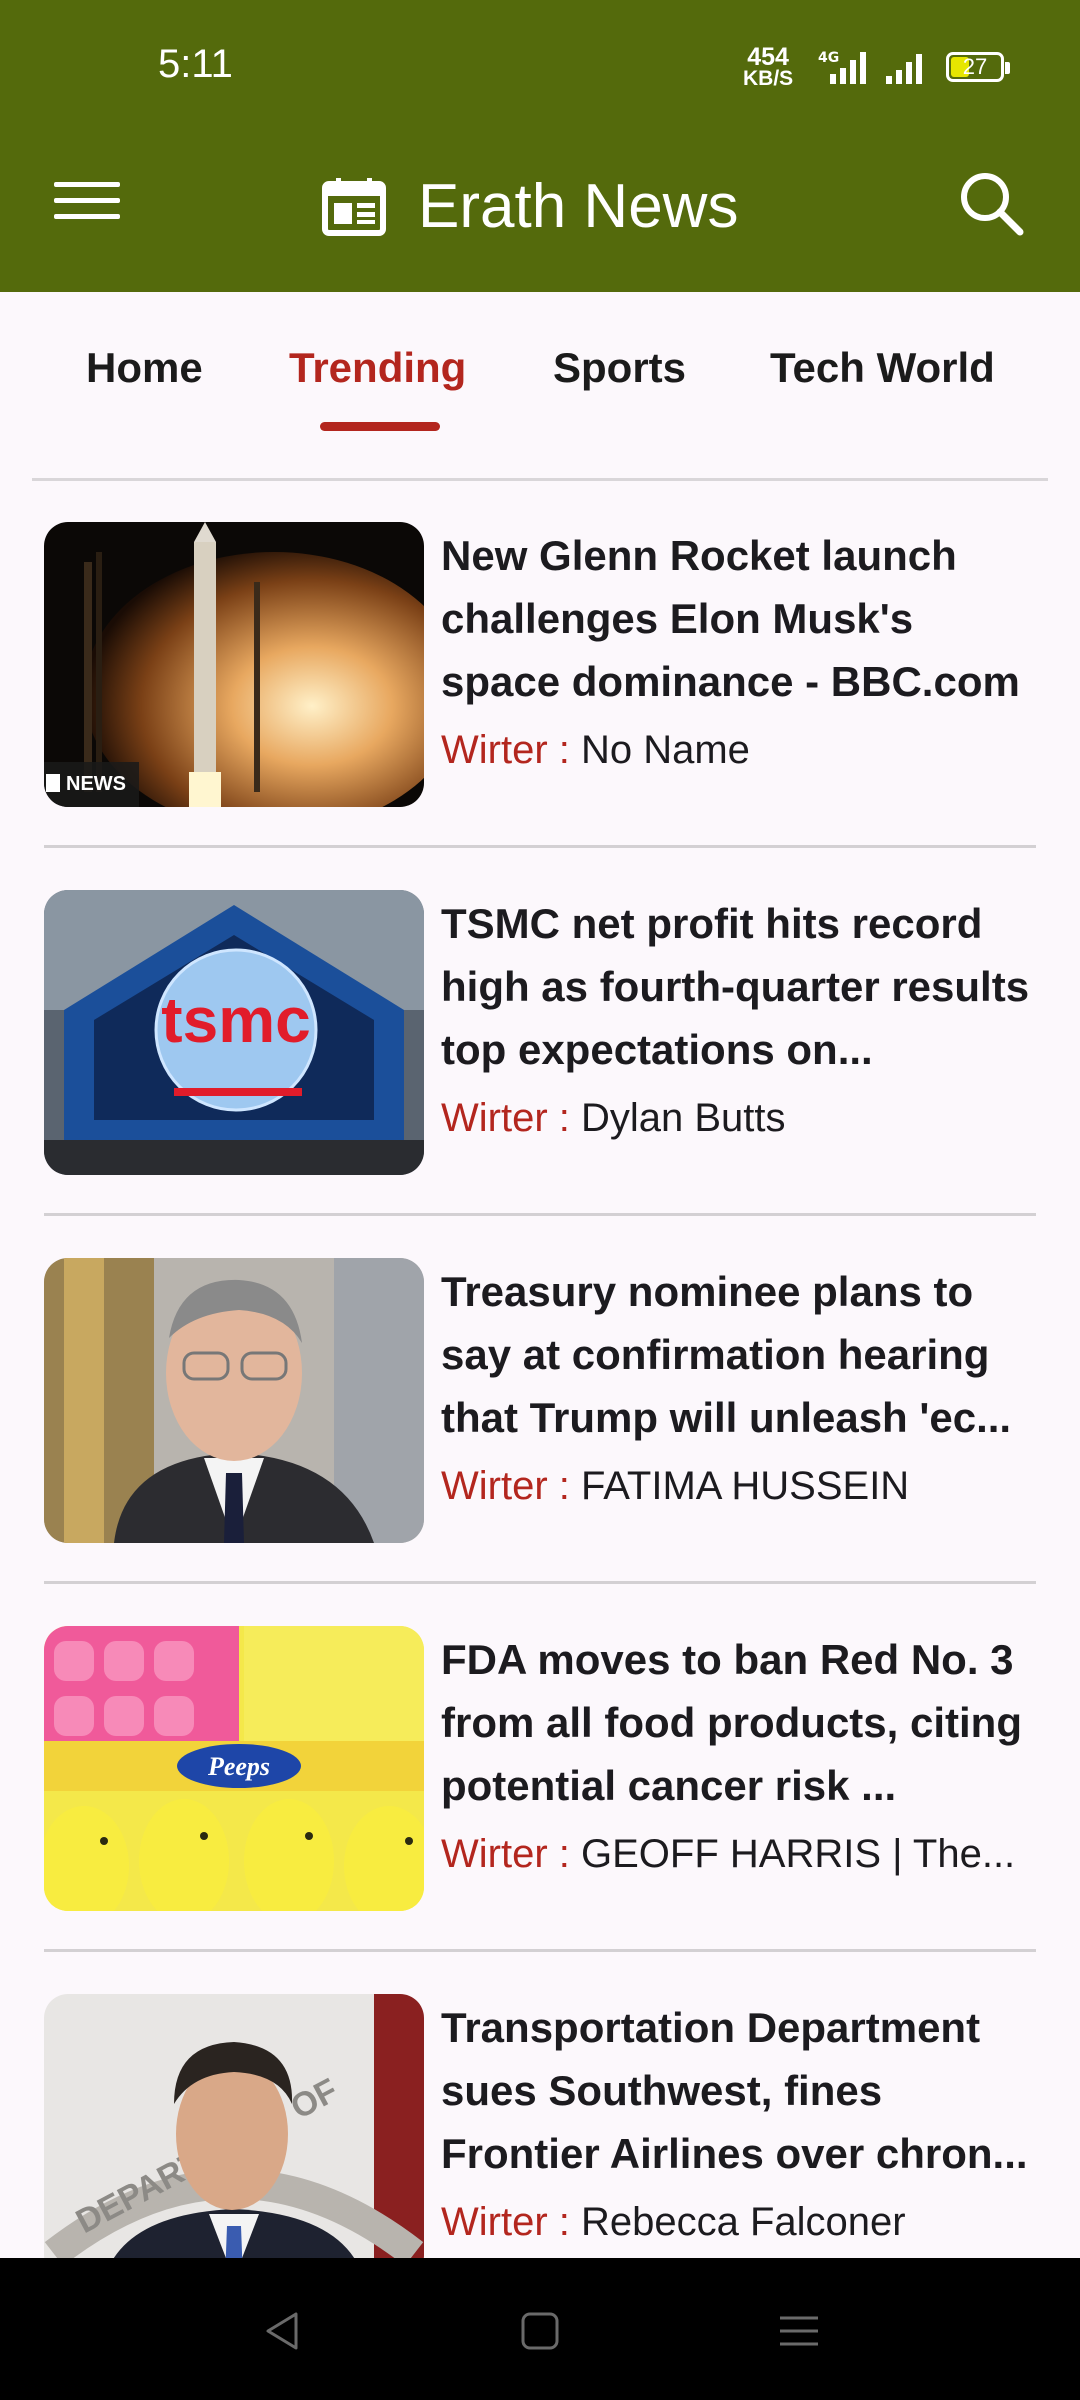  I want to click on tab-trending: Trending, so click(377, 368).